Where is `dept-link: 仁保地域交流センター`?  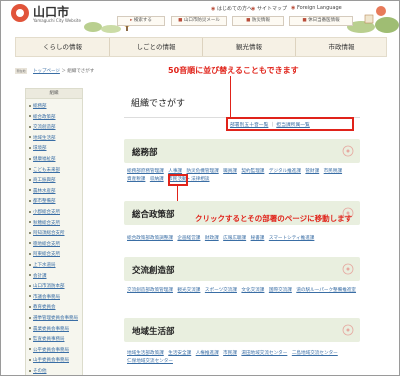
dept-link: 仁保地域交流センター is located at coordinates (150, 361).